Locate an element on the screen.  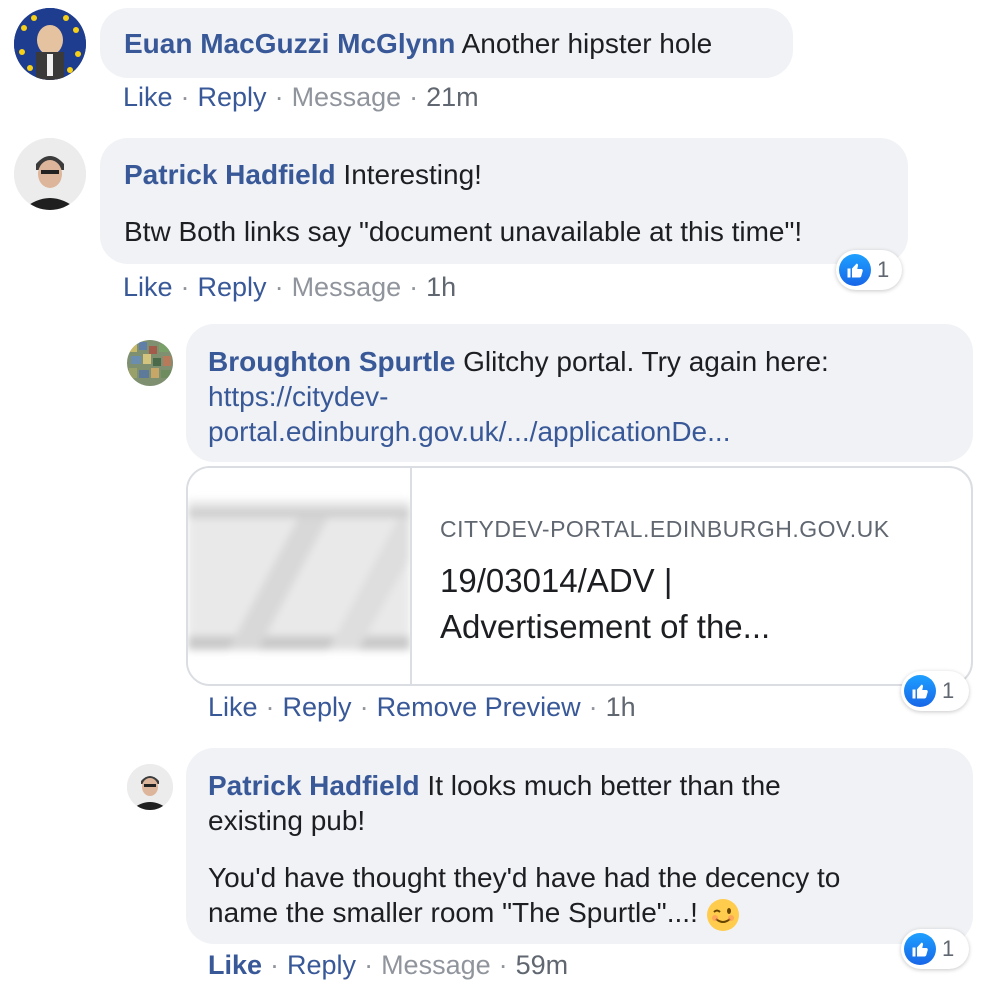
comment-actions: Like · Reply · Message · 1h is located at coordinates (290, 287).